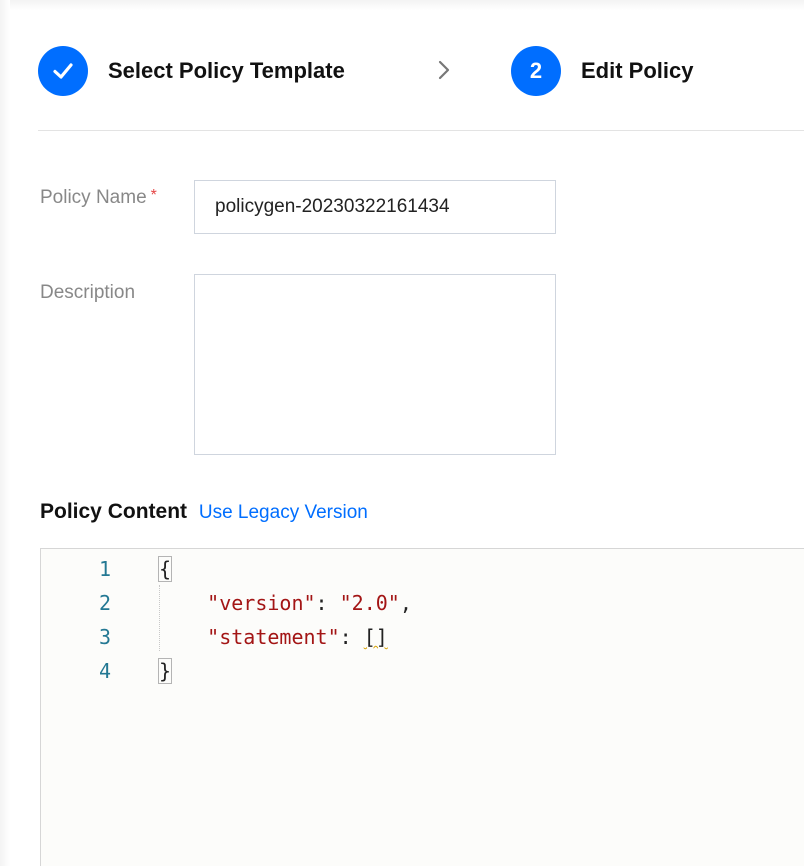 The image size is (804, 866). What do you see at coordinates (153, 195) in the screenshot?
I see `required-asterisk: *` at bounding box center [153, 195].